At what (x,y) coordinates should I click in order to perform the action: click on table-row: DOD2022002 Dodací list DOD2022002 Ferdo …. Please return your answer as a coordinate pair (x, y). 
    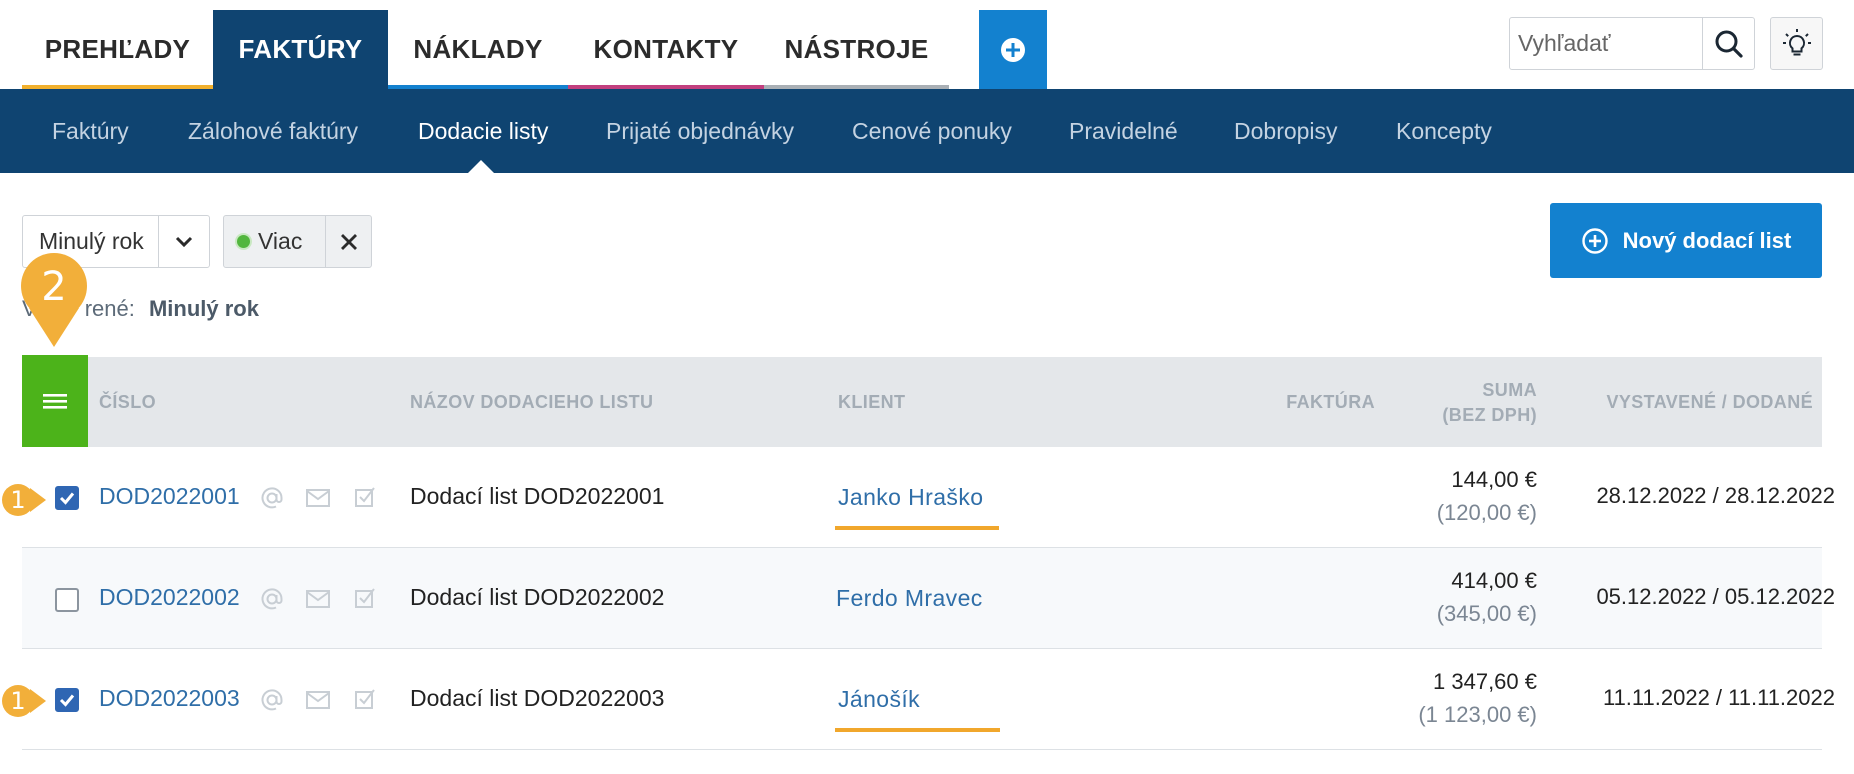
    Looking at the image, I should click on (928, 598).